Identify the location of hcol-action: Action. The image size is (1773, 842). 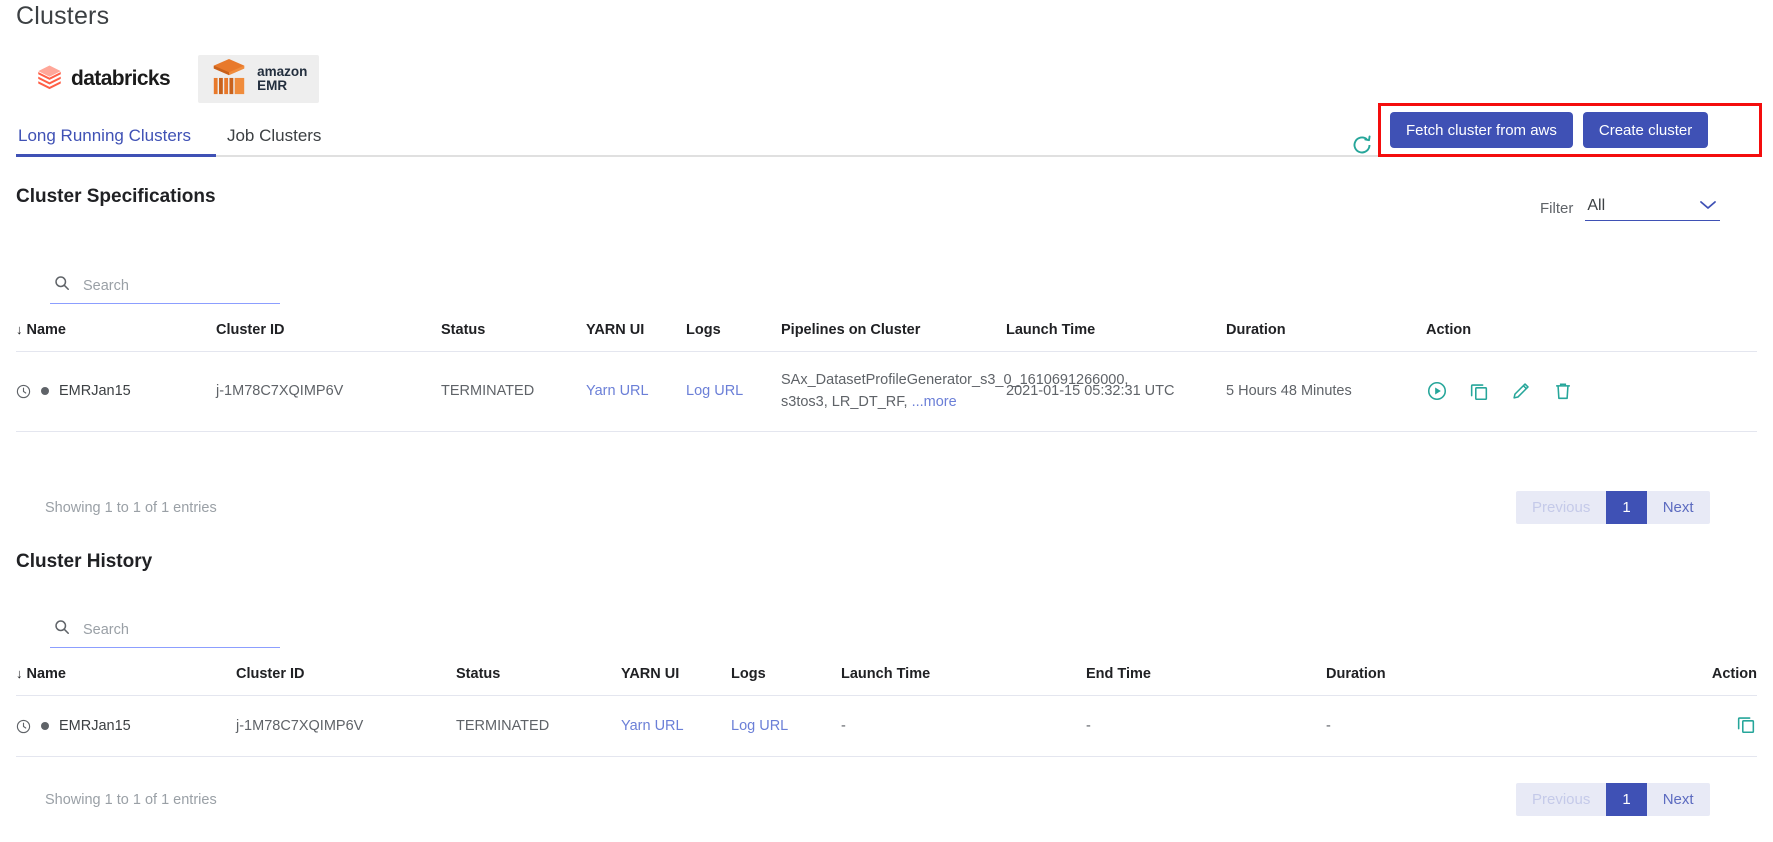
(1734, 674).